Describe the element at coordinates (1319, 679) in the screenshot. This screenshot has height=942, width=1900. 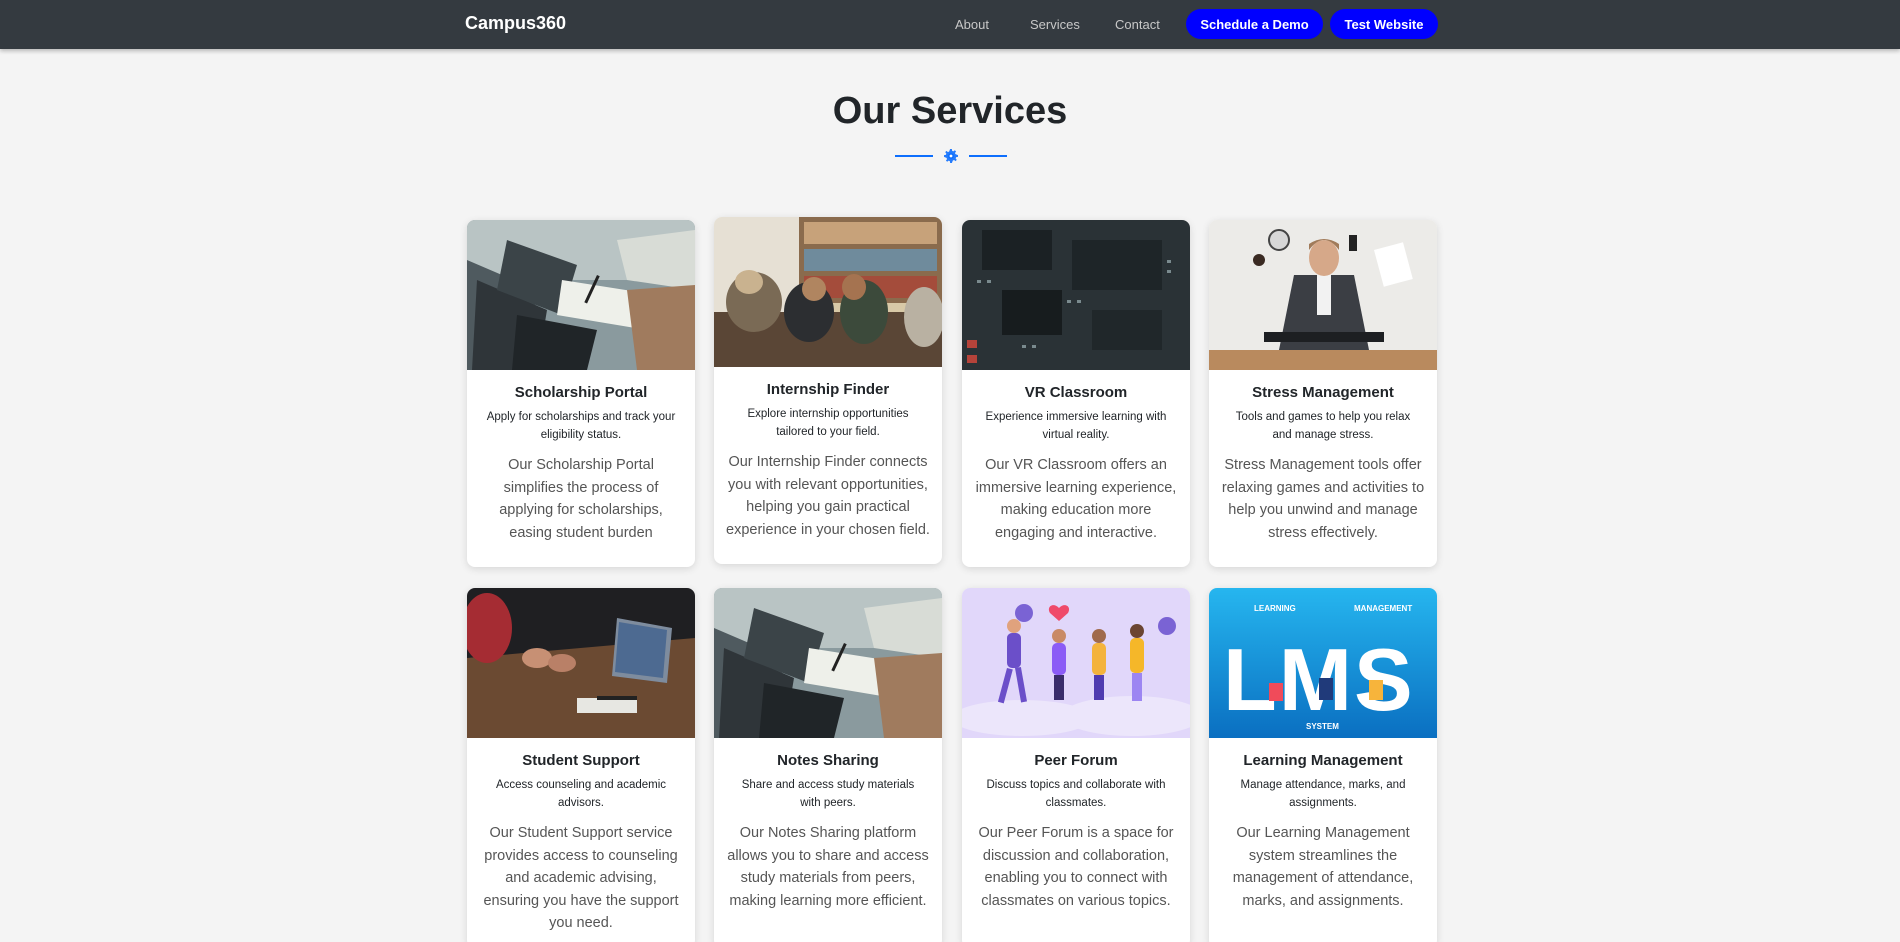
I see `svg-text: LMS` at that location.